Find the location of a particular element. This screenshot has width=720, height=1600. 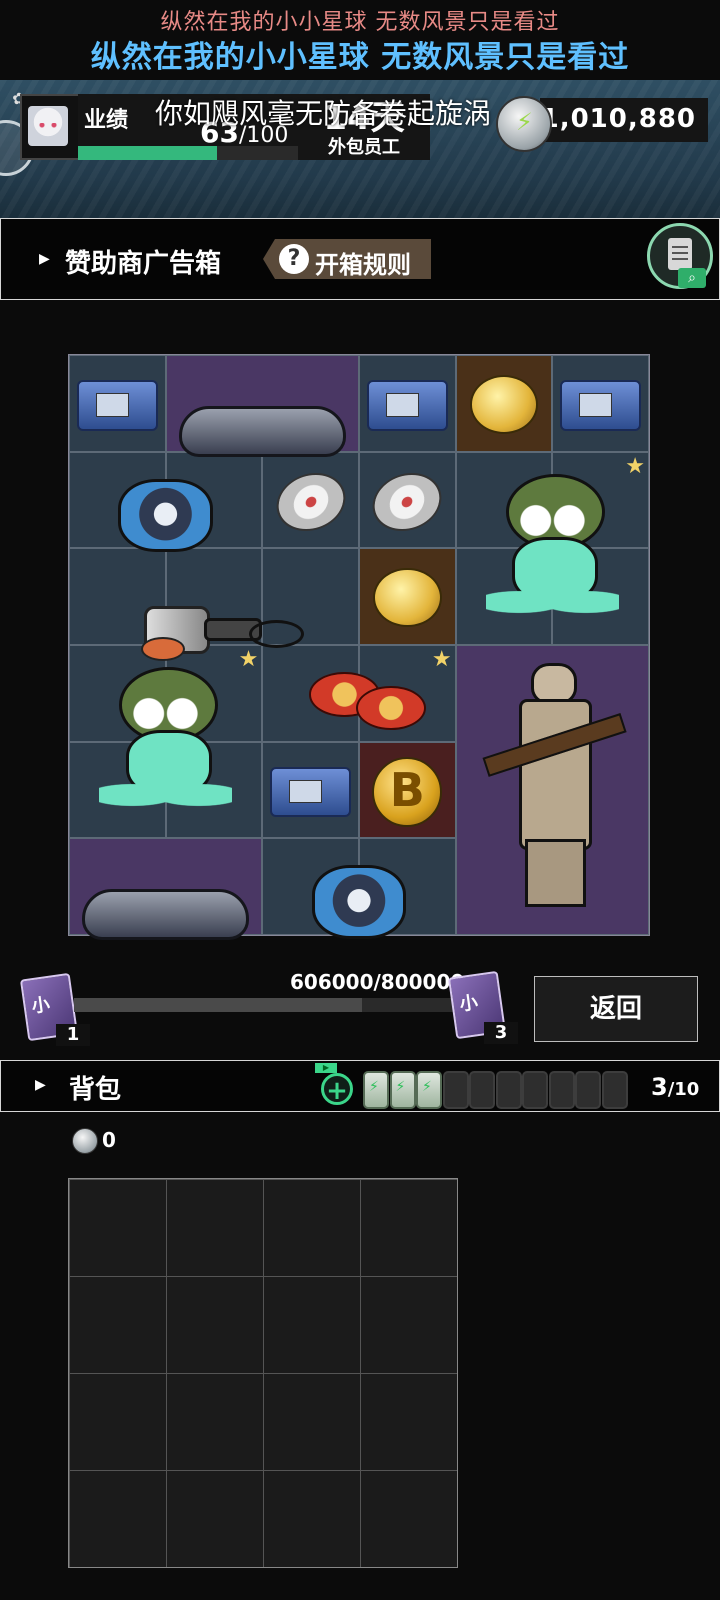

video-tag-icon: ▶ is located at coordinates (326, 1068).